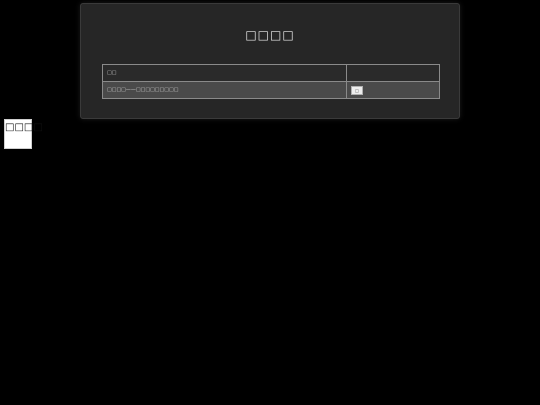  What do you see at coordinates (271, 73) in the screenshot?
I see `table-header-row: □□` at bounding box center [271, 73].